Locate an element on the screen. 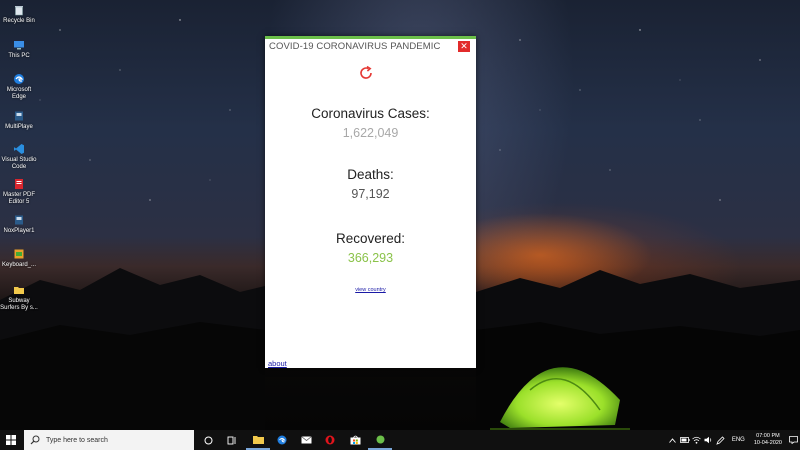  clock: 07:00 PM 10-04-2020 is located at coordinates (768, 440).